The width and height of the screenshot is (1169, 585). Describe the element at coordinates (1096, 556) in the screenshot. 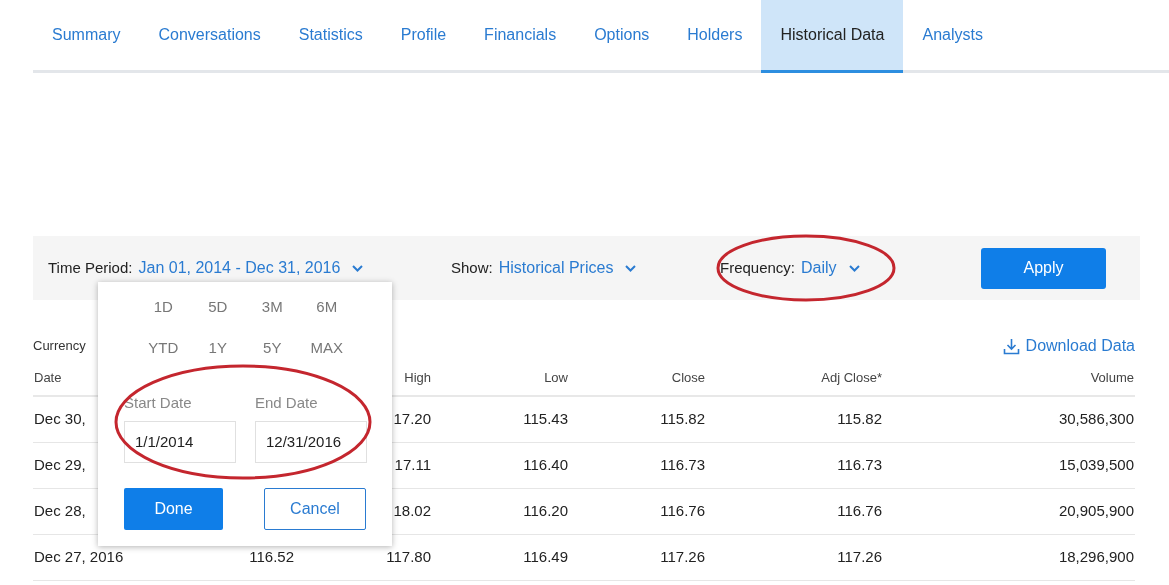

I see `table-cell: 18,296,900` at that location.